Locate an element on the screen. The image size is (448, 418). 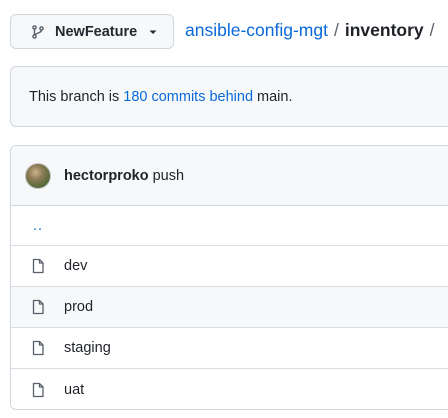
parent-directory-row: .. is located at coordinates (229, 226).